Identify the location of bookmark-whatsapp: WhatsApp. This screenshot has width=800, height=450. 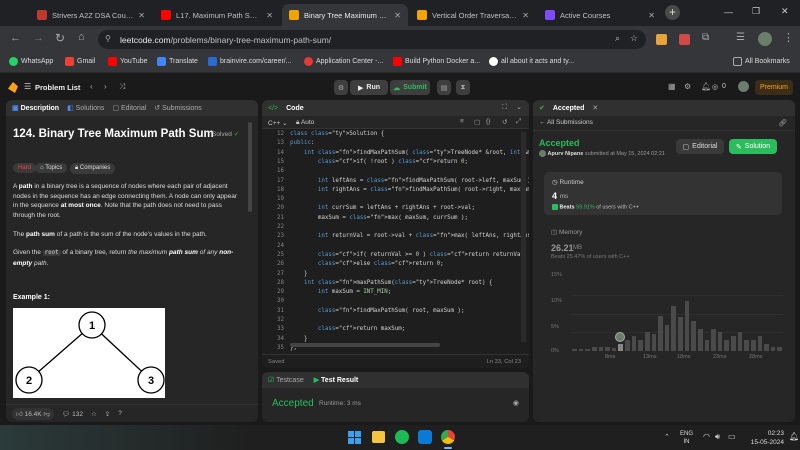
(31, 61).